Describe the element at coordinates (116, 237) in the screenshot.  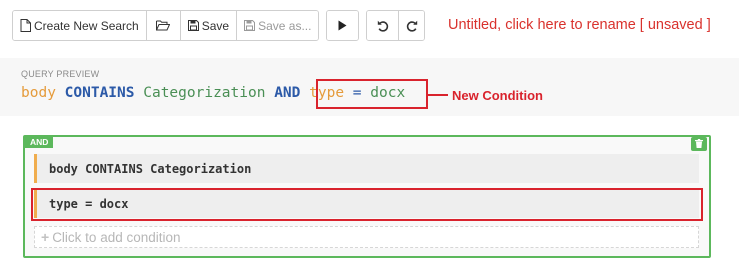
I see `add-condition-label: Click to add condition` at that location.